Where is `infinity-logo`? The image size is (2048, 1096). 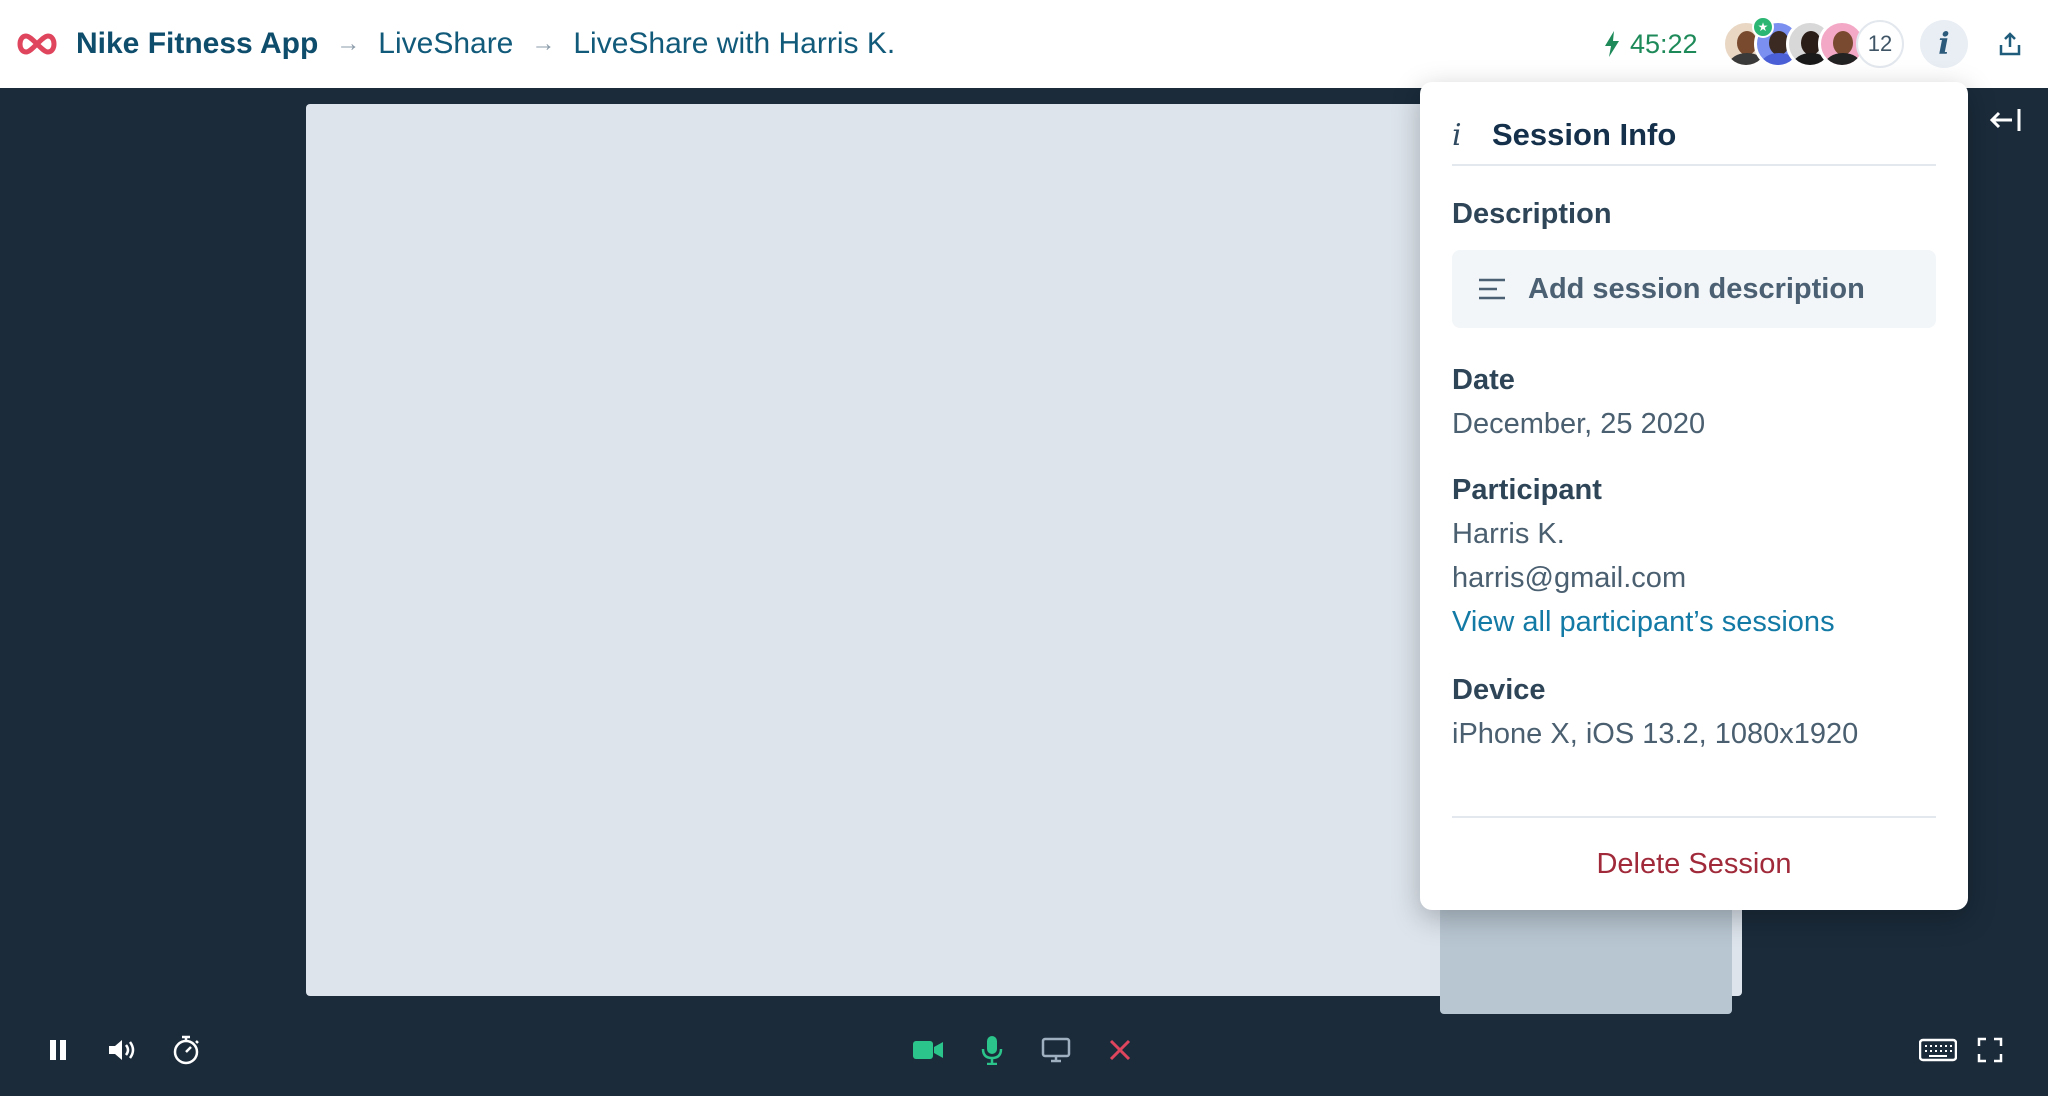
infinity-logo is located at coordinates (37, 44).